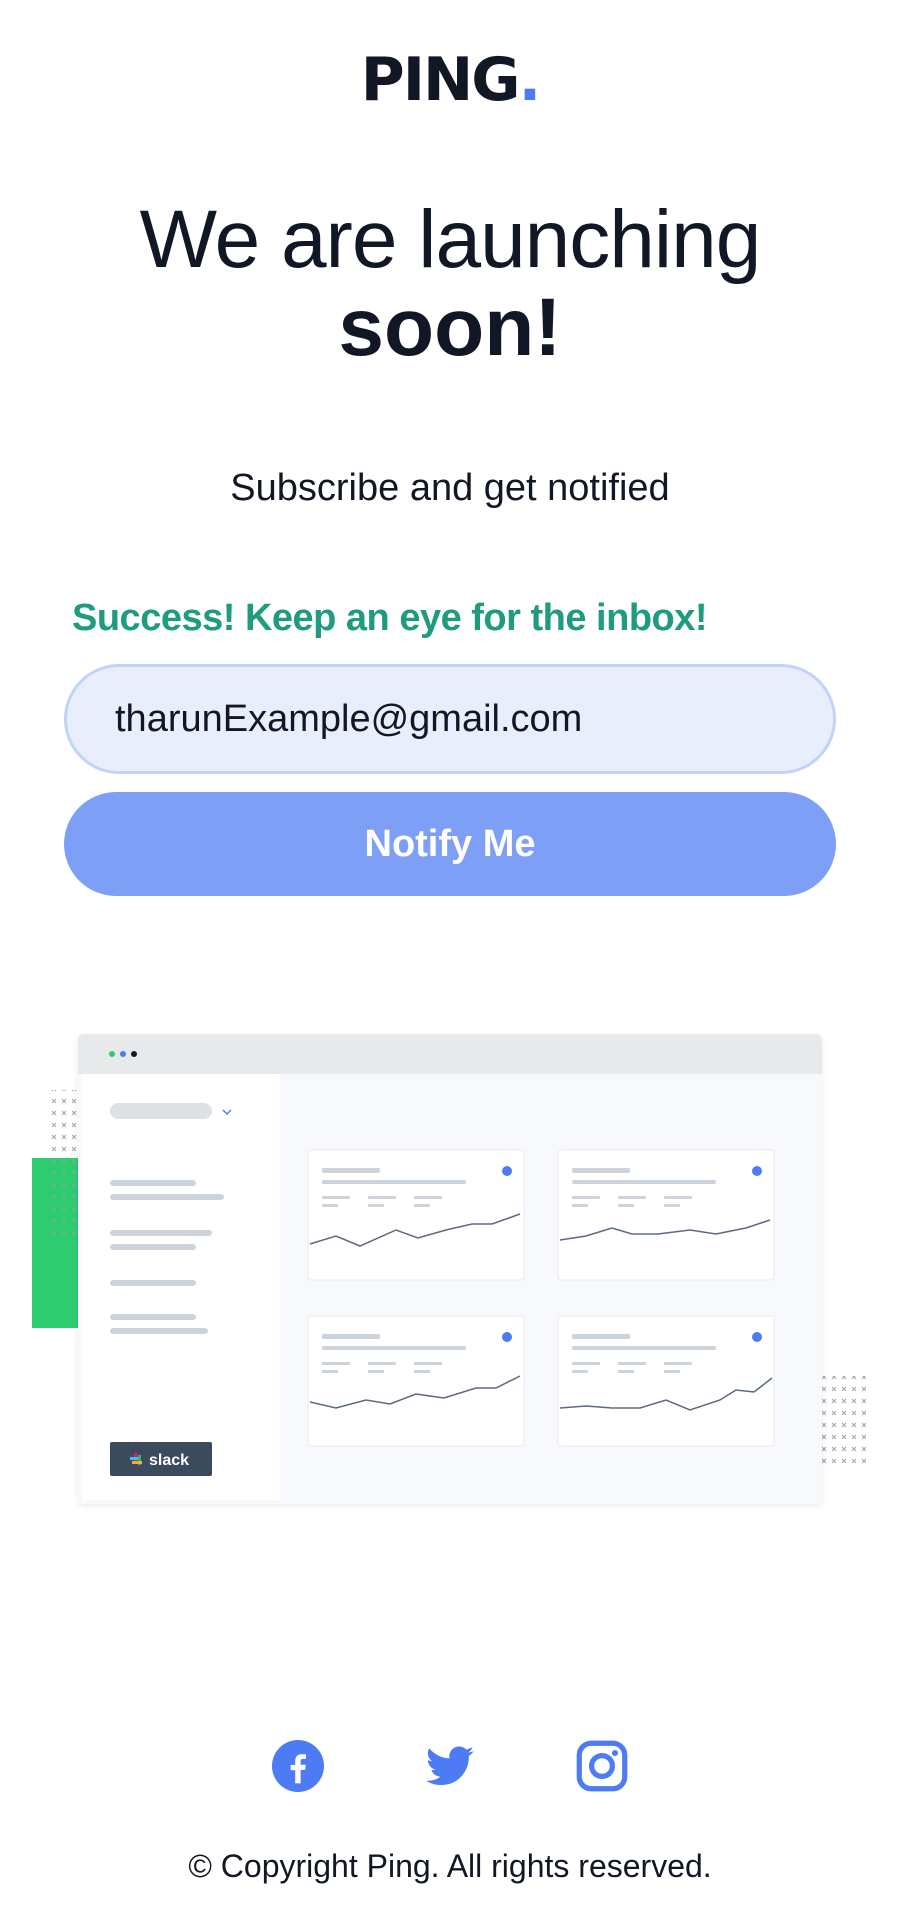 This screenshot has height=1924, width=900. What do you see at coordinates (169, 1460) in the screenshot?
I see `slack-label: slack` at bounding box center [169, 1460].